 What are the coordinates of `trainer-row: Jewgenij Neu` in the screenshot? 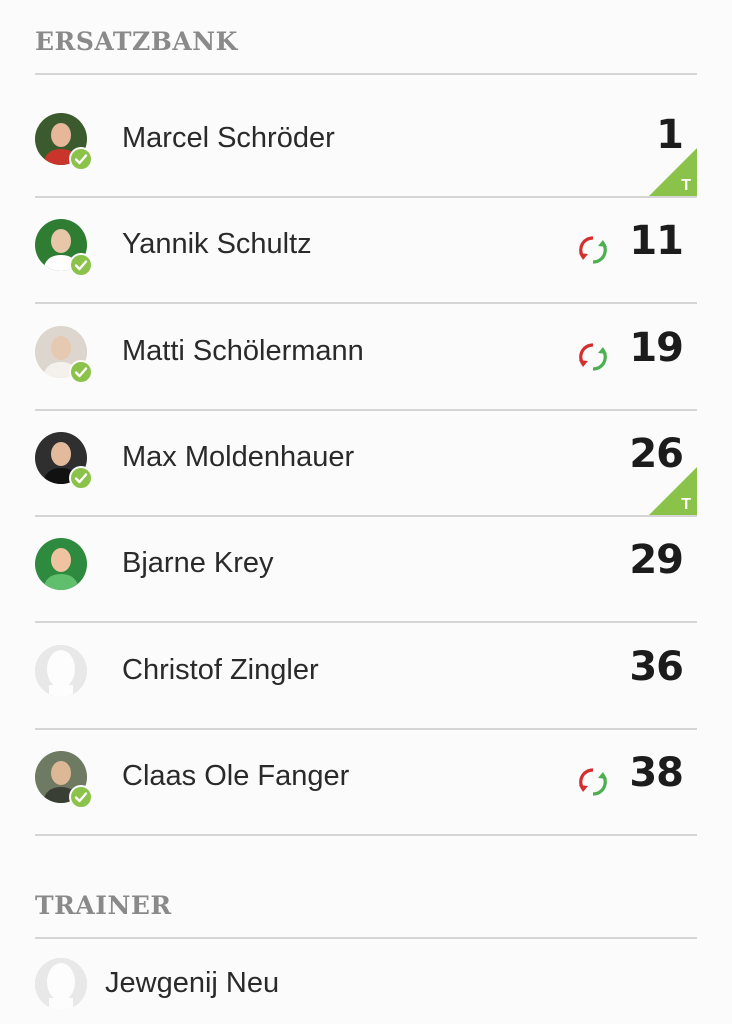 It's located at (366, 985).